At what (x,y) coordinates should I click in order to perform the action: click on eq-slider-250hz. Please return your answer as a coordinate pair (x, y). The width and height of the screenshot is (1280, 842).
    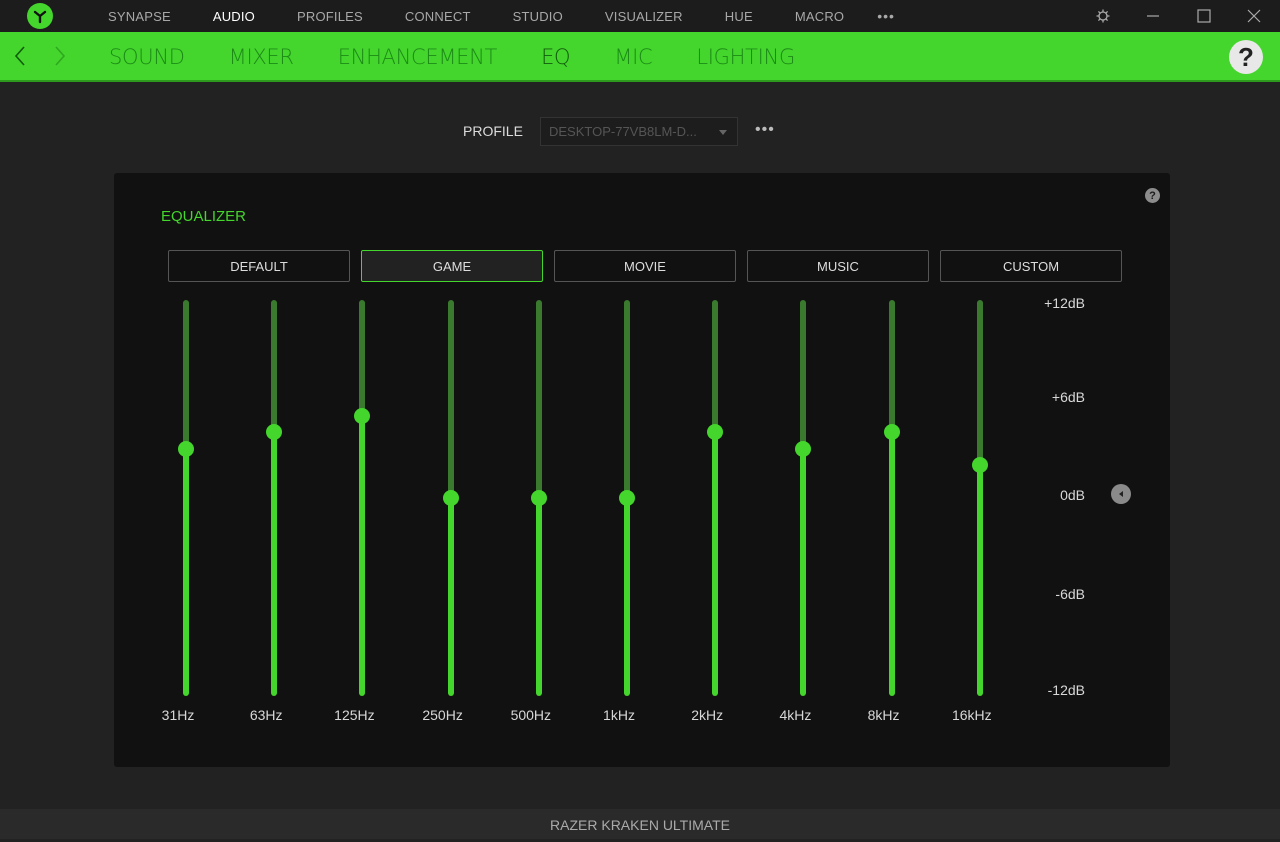
    Looking at the image, I should click on (451, 498).